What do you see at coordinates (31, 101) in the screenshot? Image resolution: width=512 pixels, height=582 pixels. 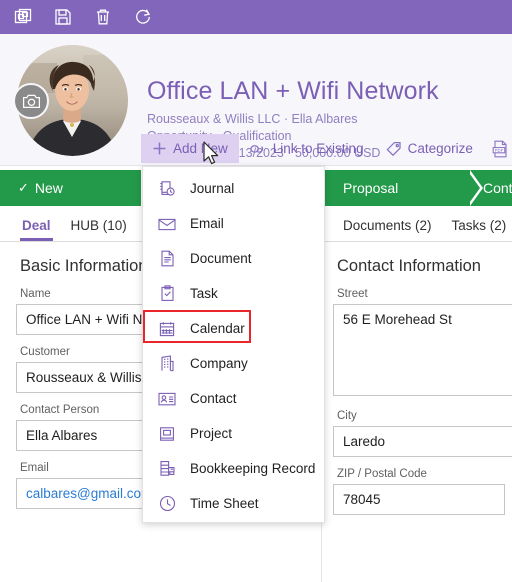 I see `camera-icon` at bounding box center [31, 101].